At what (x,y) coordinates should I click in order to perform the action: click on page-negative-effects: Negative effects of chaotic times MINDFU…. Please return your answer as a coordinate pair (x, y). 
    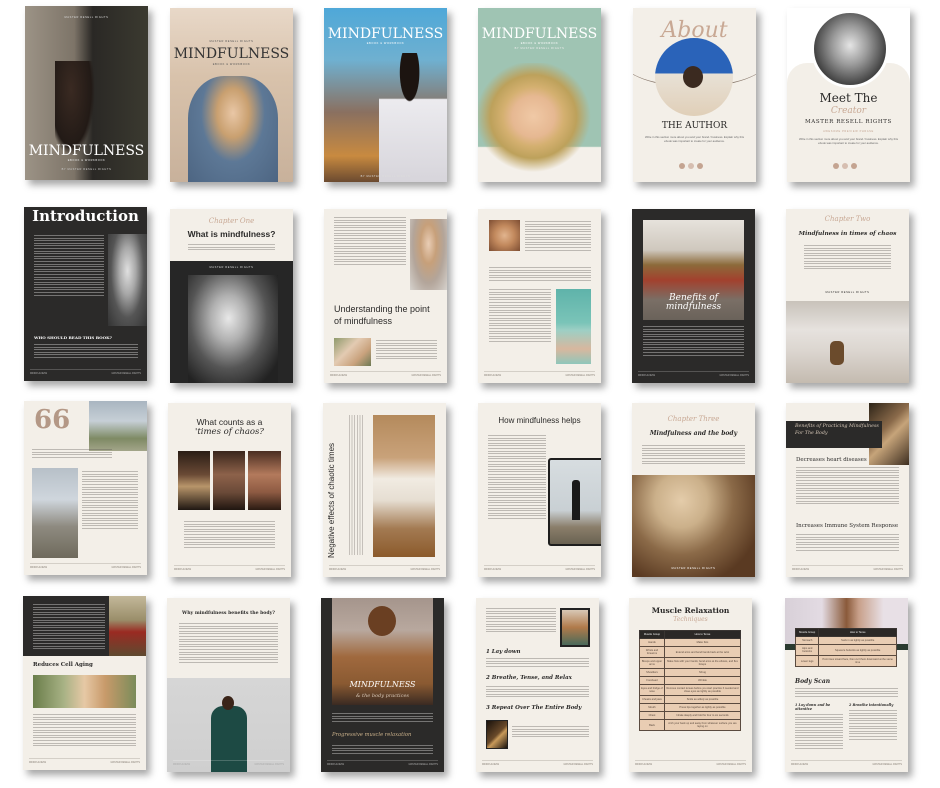
    Looking at the image, I should click on (384, 490).